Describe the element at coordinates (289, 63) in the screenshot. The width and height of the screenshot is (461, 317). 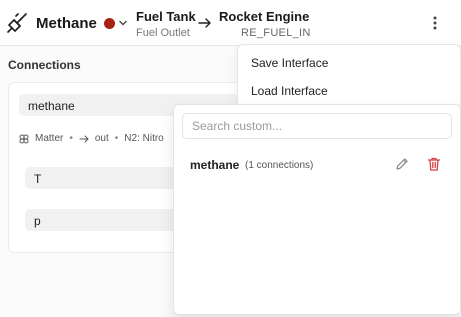
I see `save-interface-item: Save Interface` at that location.